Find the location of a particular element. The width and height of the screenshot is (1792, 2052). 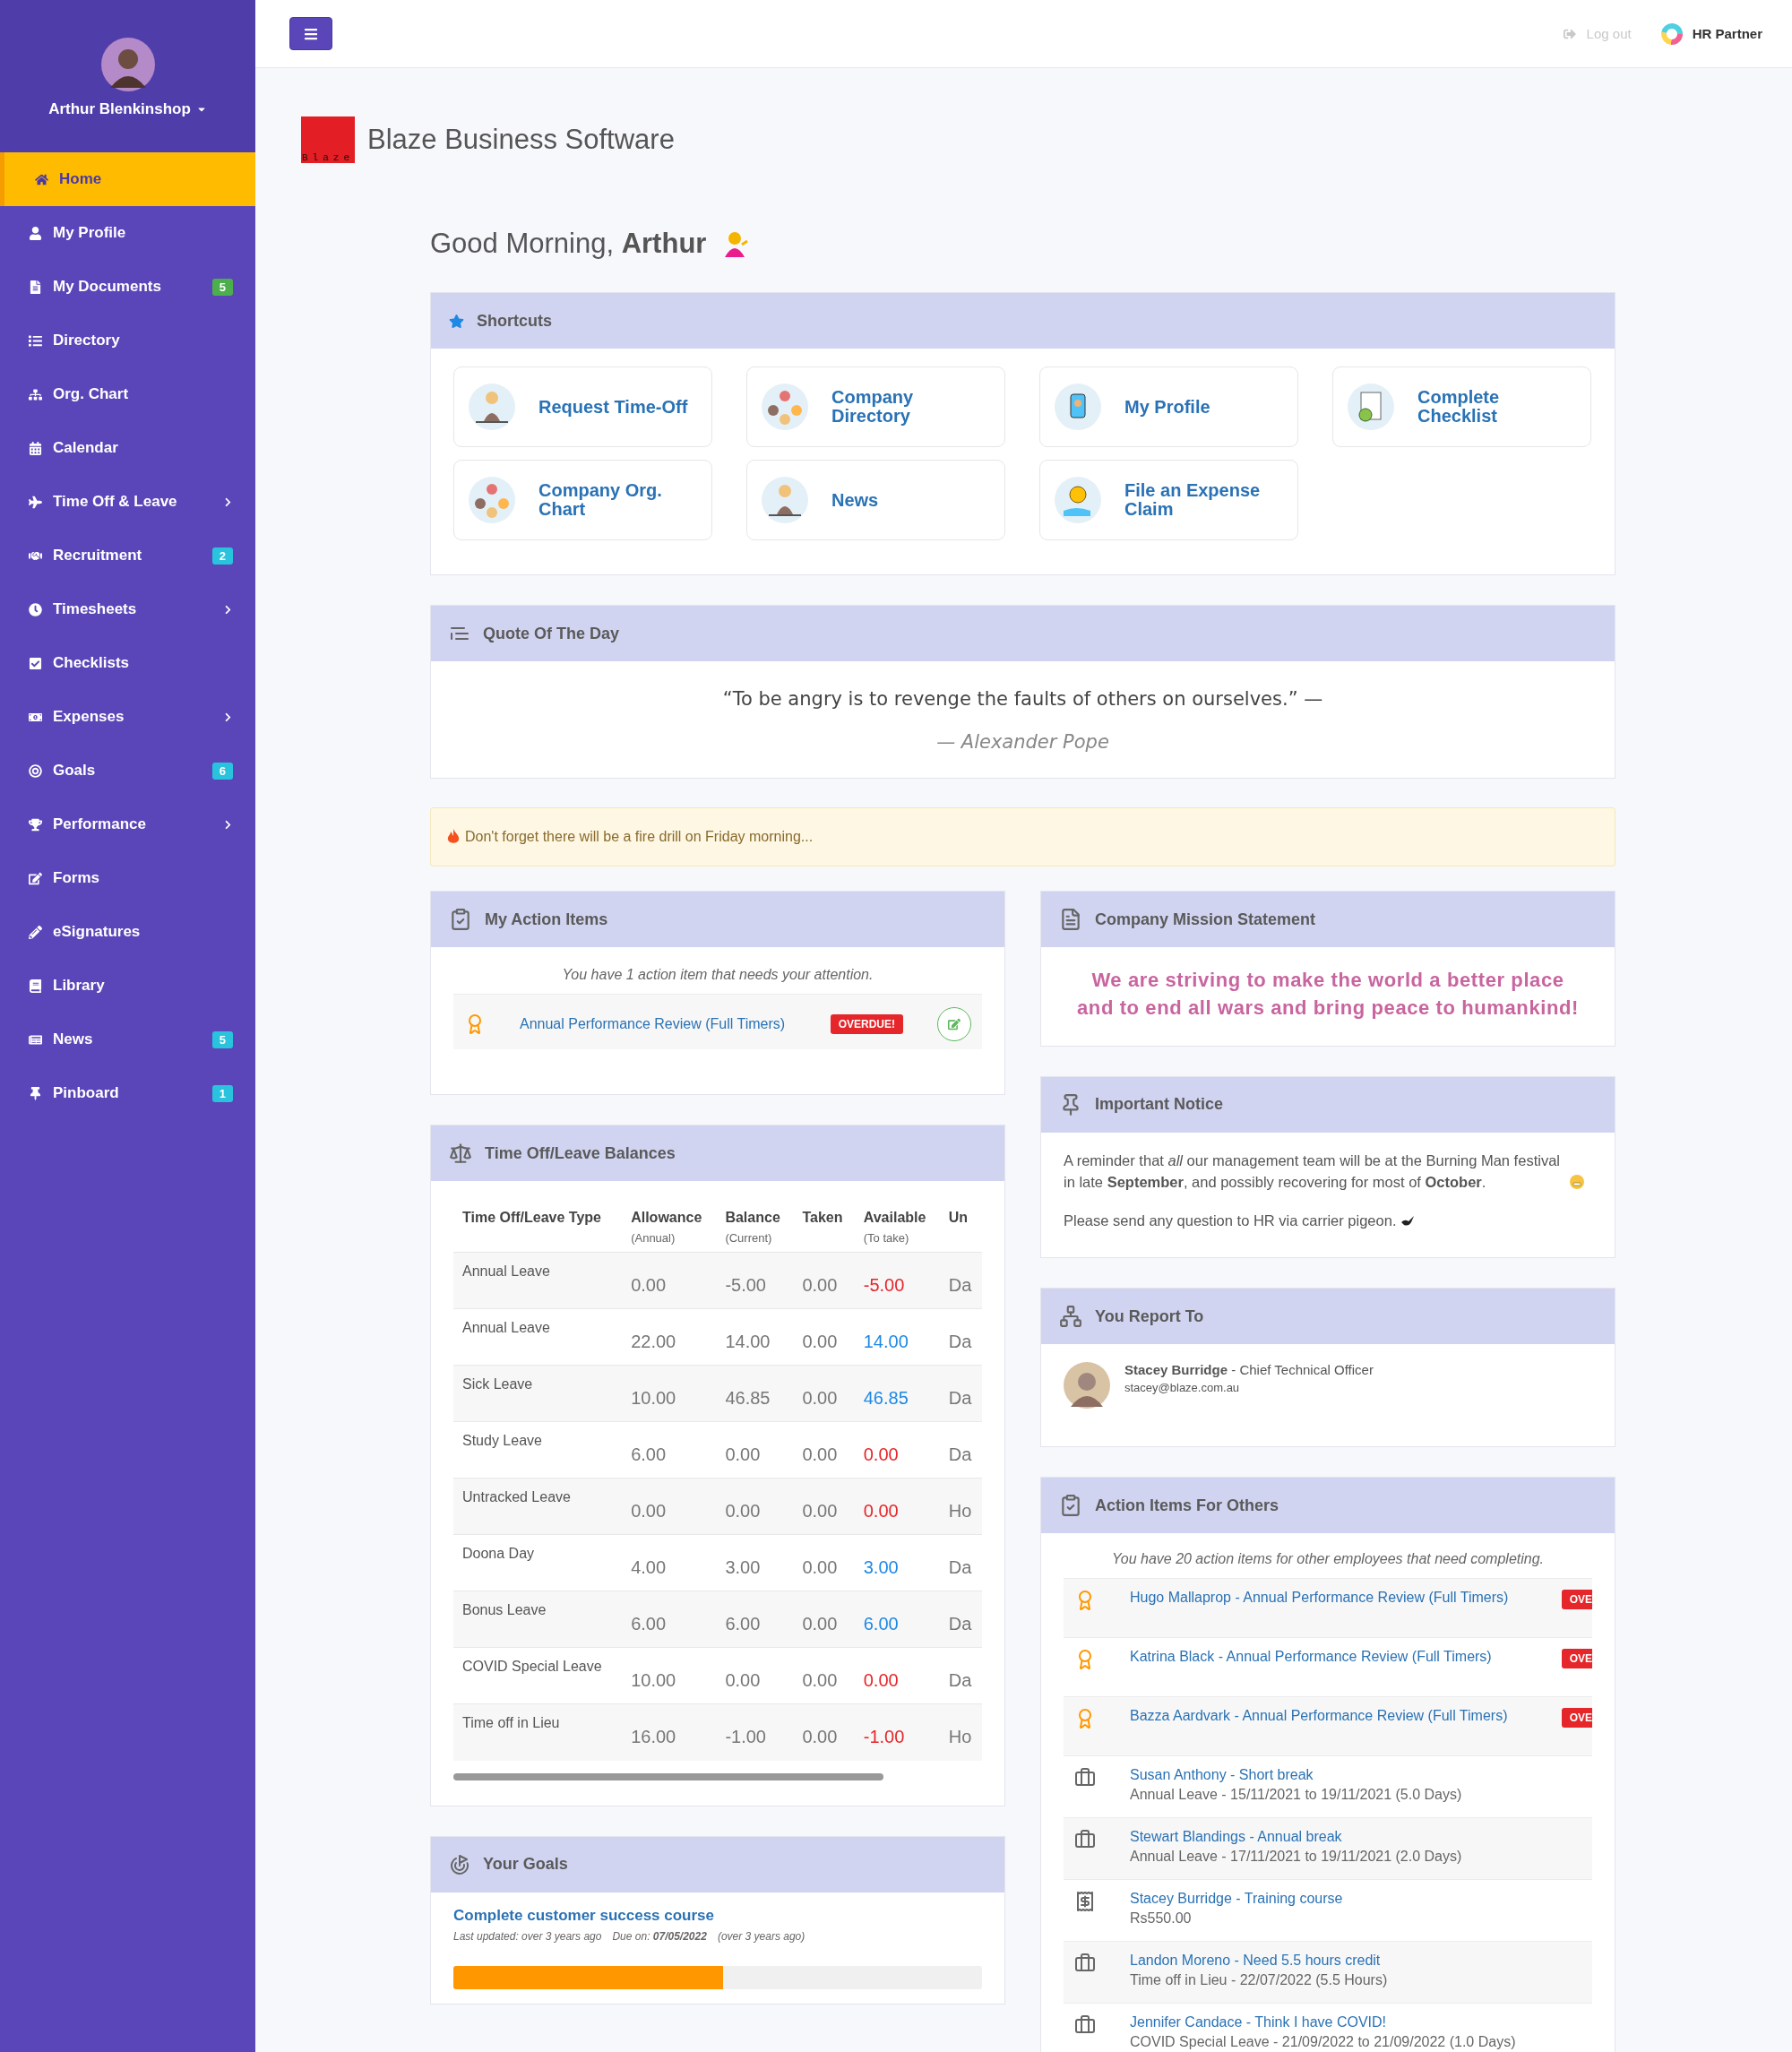

action-item-link: Susan Anthony - Short break is located at coordinates (1361, 1775).